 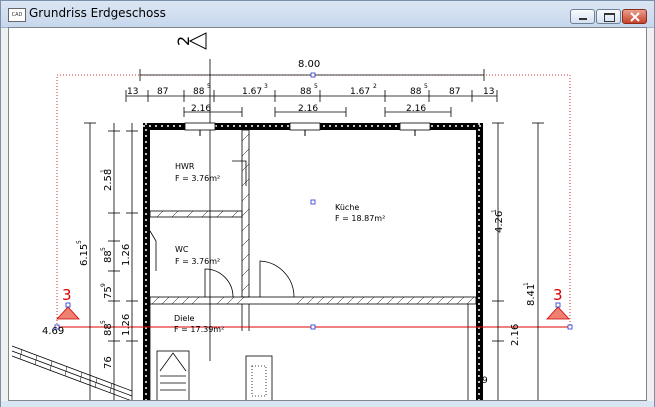 What do you see at coordinates (182, 249) in the screenshot?
I see `room-name: WC` at bounding box center [182, 249].